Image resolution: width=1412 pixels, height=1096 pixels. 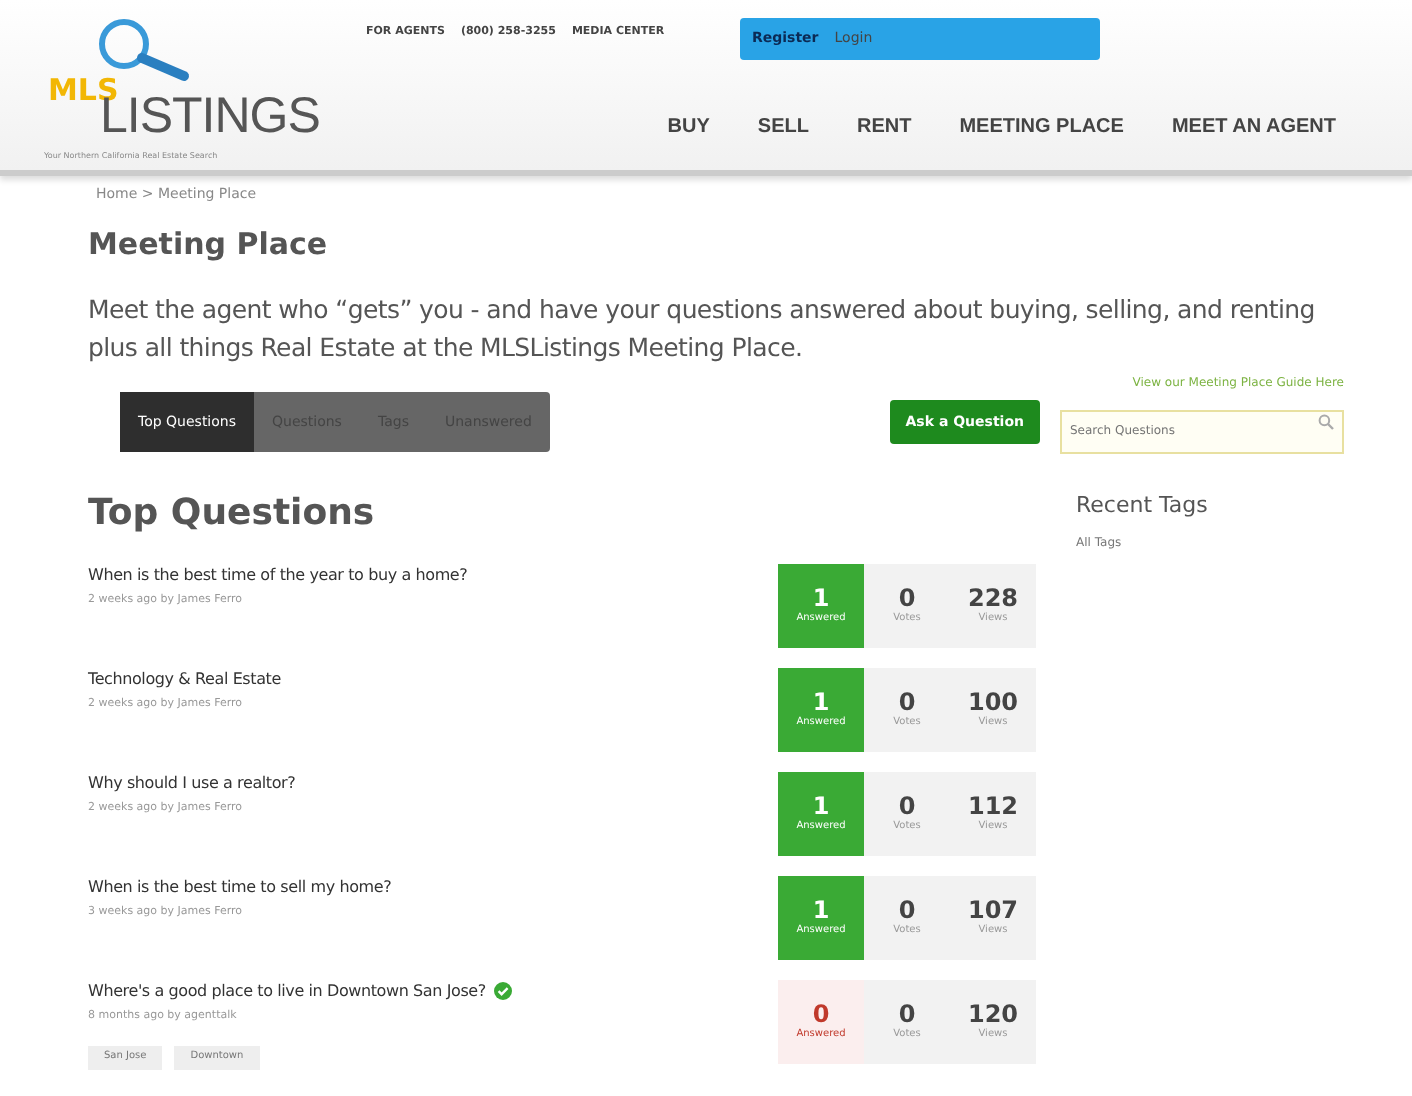 I want to click on question-title: When is the best time of the year to buy a home?, so click(x=433, y=575).